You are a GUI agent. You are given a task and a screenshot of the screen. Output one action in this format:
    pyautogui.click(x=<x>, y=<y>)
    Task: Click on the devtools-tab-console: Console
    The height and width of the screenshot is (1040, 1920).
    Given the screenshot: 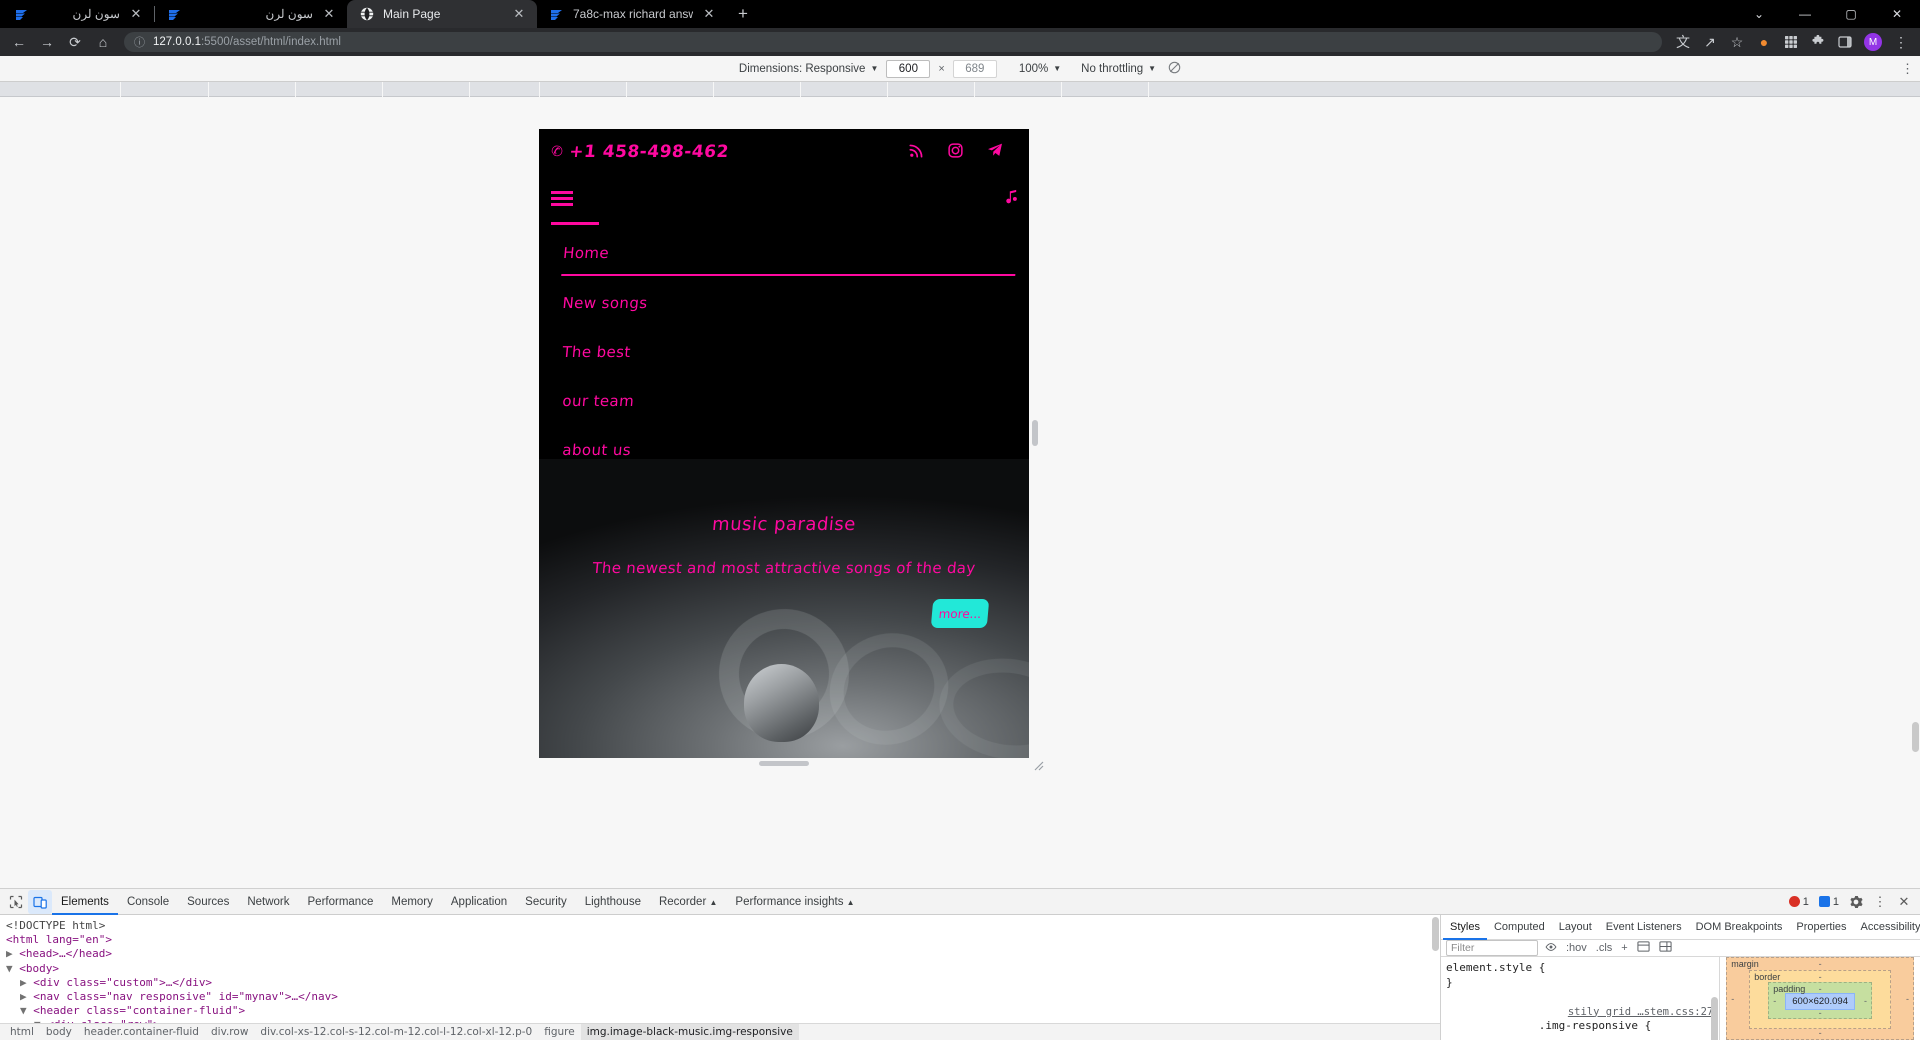 What is the action you would take?
    pyautogui.click(x=148, y=902)
    